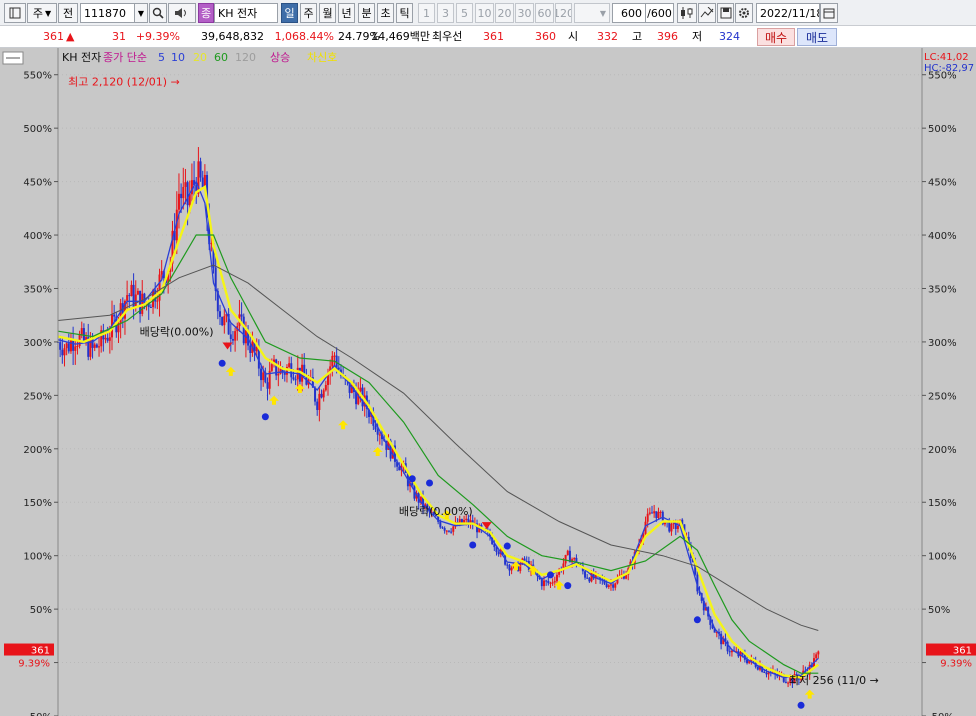 The image size is (976, 716). Describe the element at coordinates (942, 503) in the screenshot. I see `y-tick-label-right: 150%` at that location.